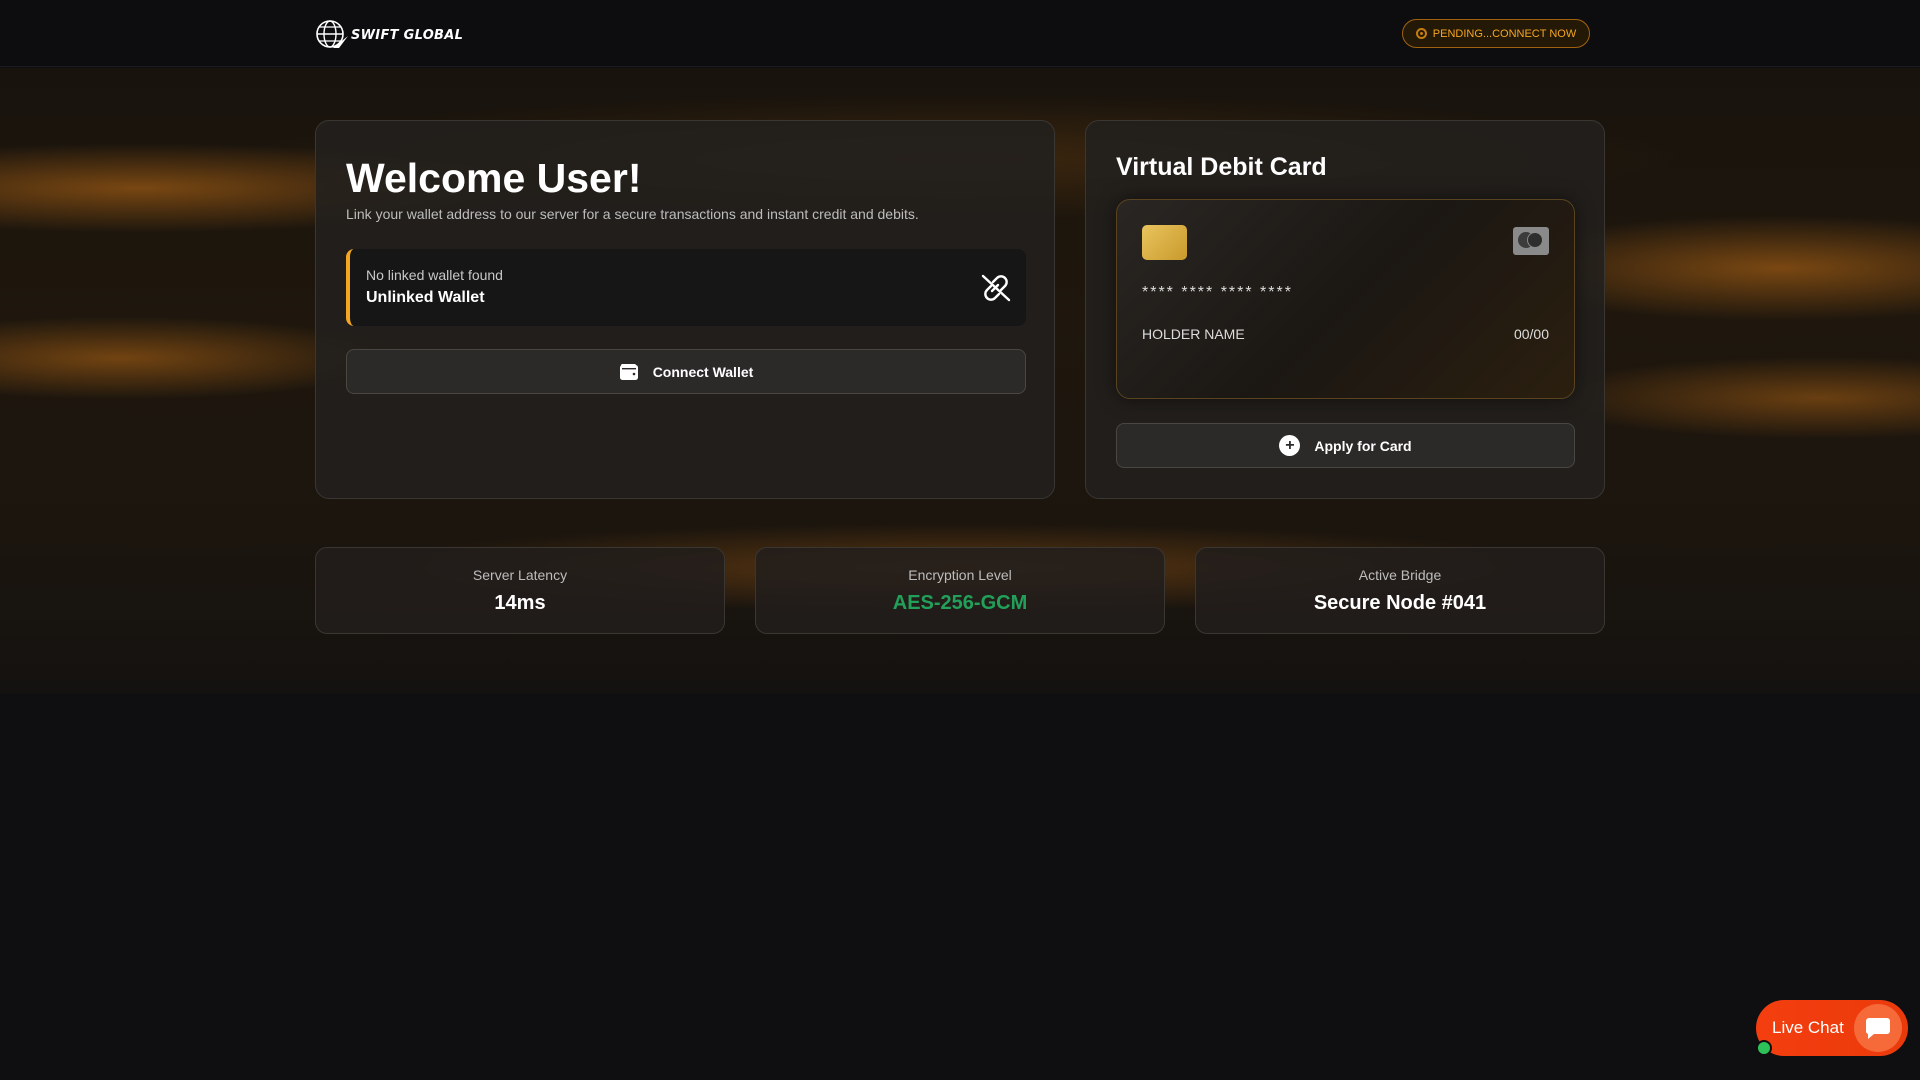 The height and width of the screenshot is (1080, 1920). What do you see at coordinates (1345, 299) in the screenshot?
I see `virtual-debit-card: **** **** **** **** HOLDER NAME 00/00` at bounding box center [1345, 299].